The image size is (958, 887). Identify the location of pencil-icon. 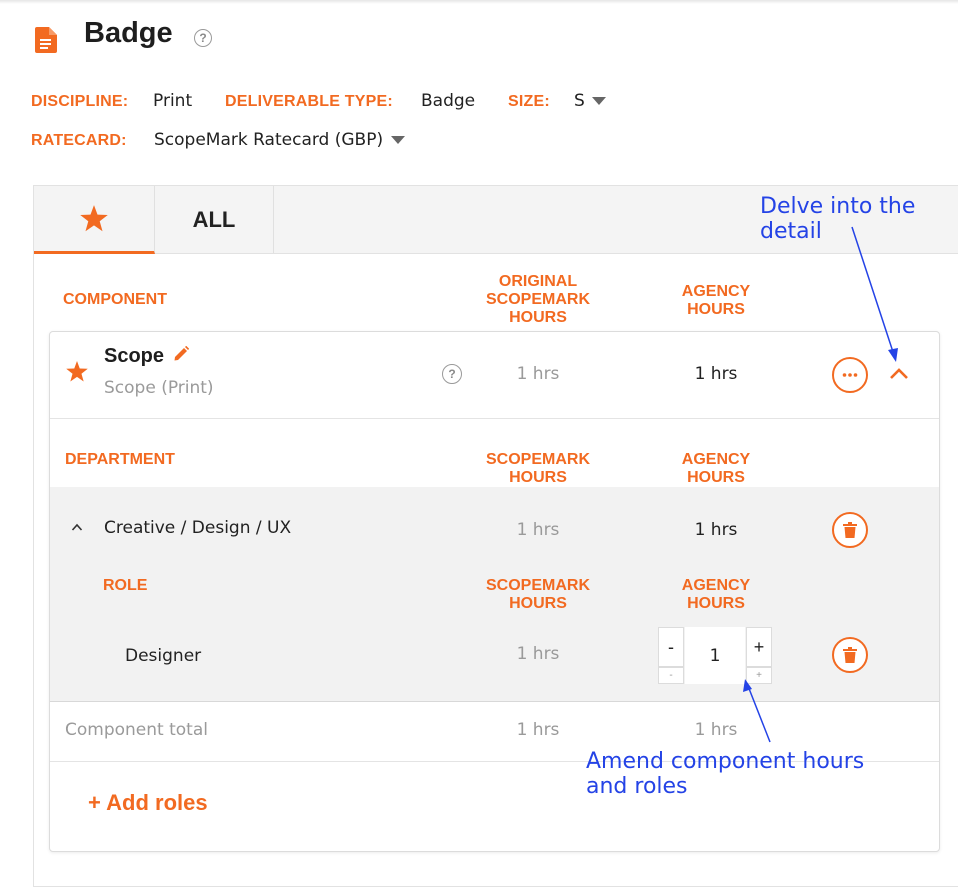
(181, 354).